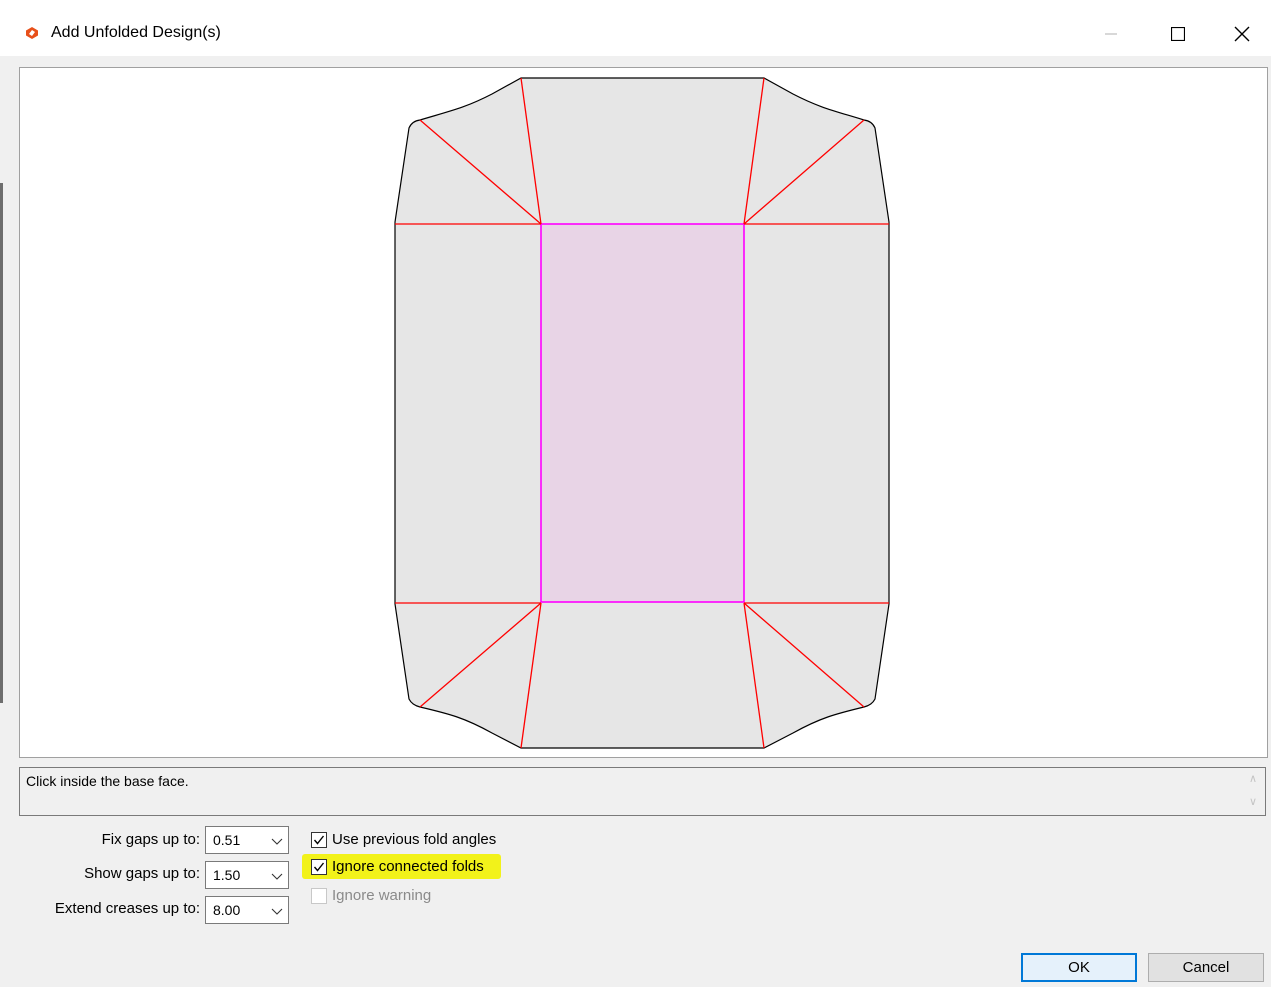  I want to click on minimize-button, so click(1111, 34).